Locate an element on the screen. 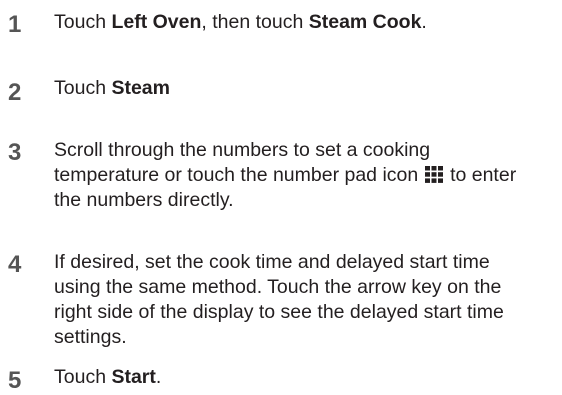 The width and height of the screenshot is (562, 395). step-text-bold: Start is located at coordinates (133, 377).